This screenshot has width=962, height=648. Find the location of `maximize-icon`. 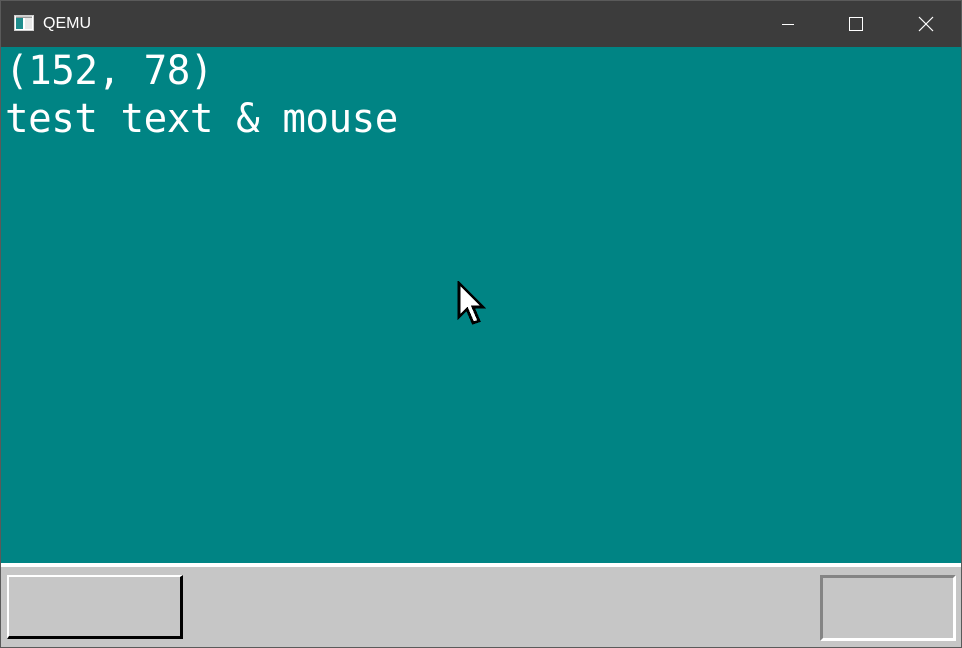

maximize-icon is located at coordinates (856, 24).